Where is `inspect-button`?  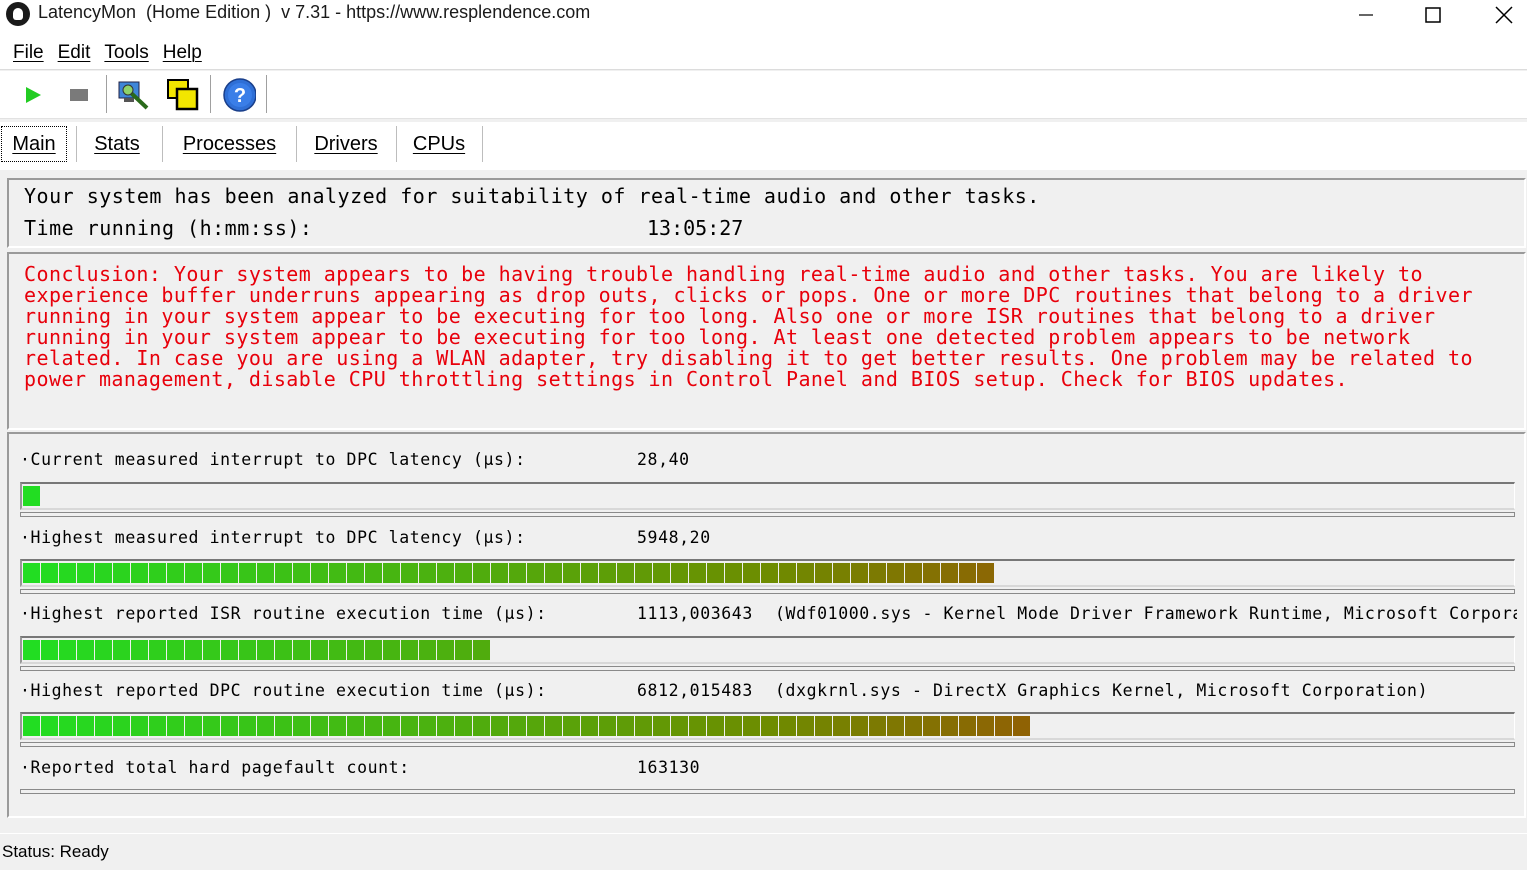
inspect-button is located at coordinates (133, 95).